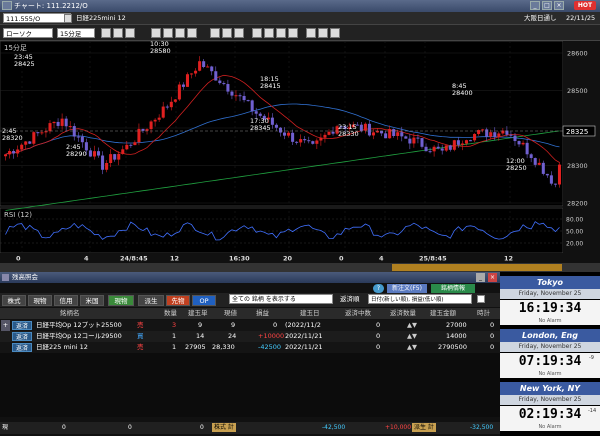  What do you see at coordinates (508, 259) in the screenshot?
I see `time-tick-label: 12` at bounding box center [508, 259].